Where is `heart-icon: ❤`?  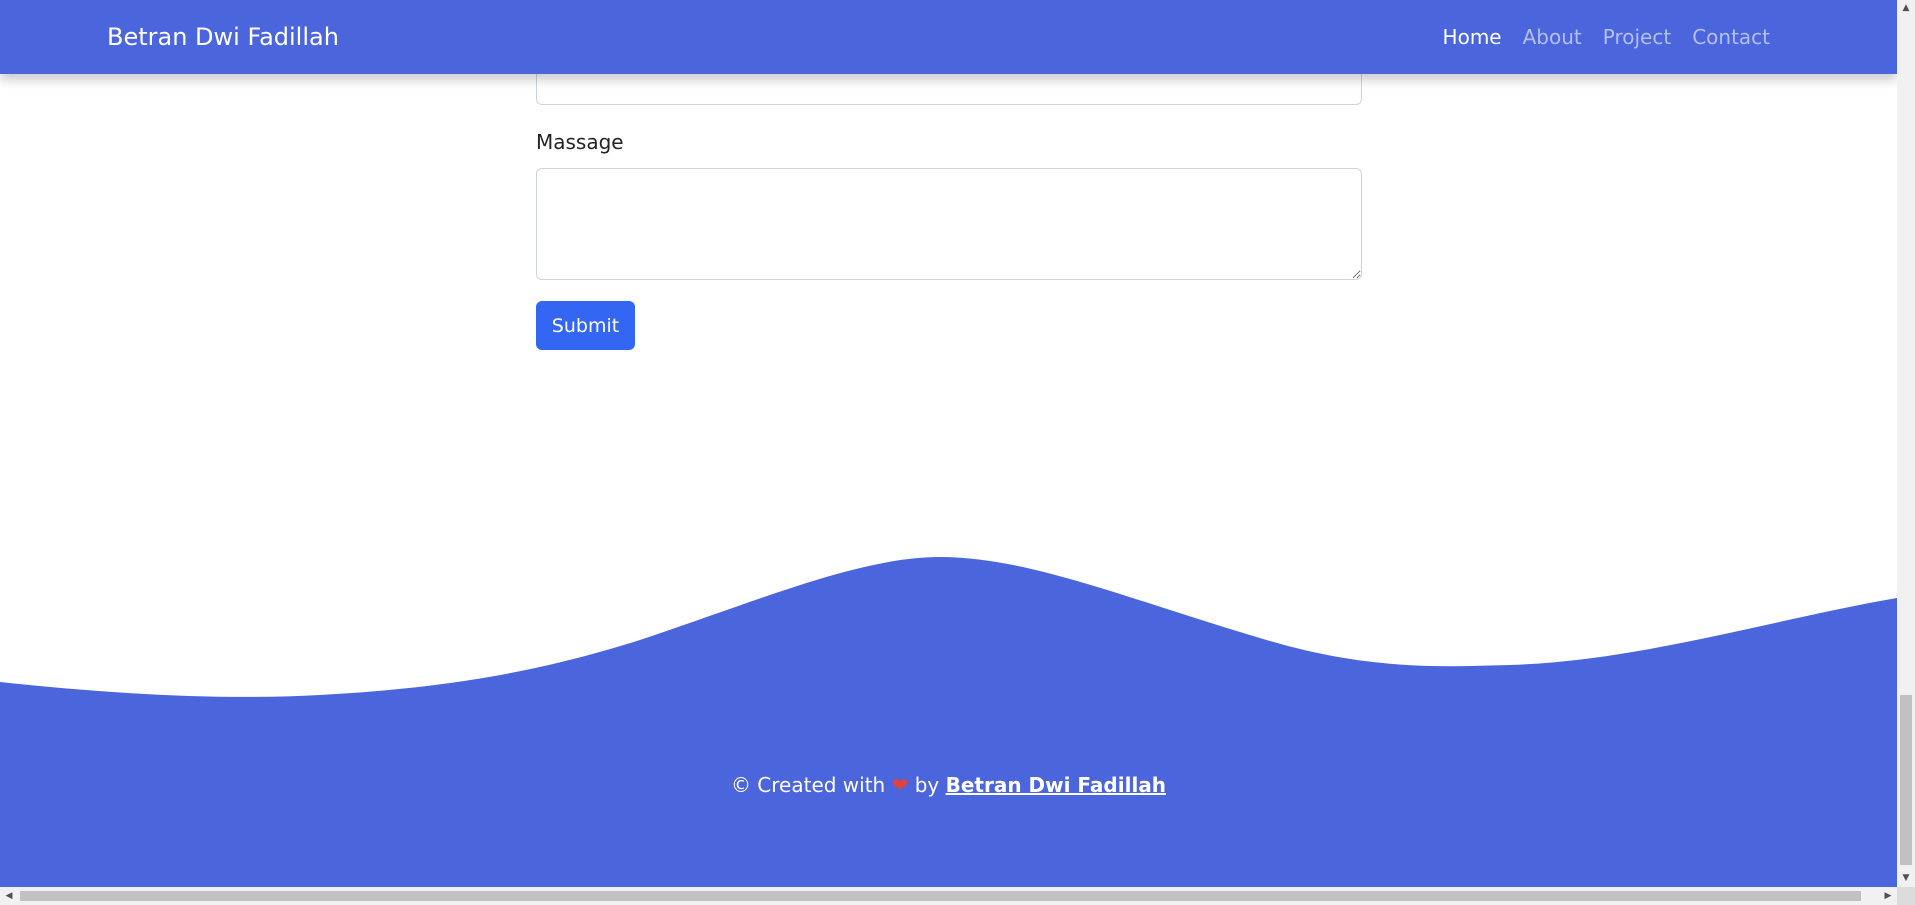 heart-icon: ❤ is located at coordinates (900, 785).